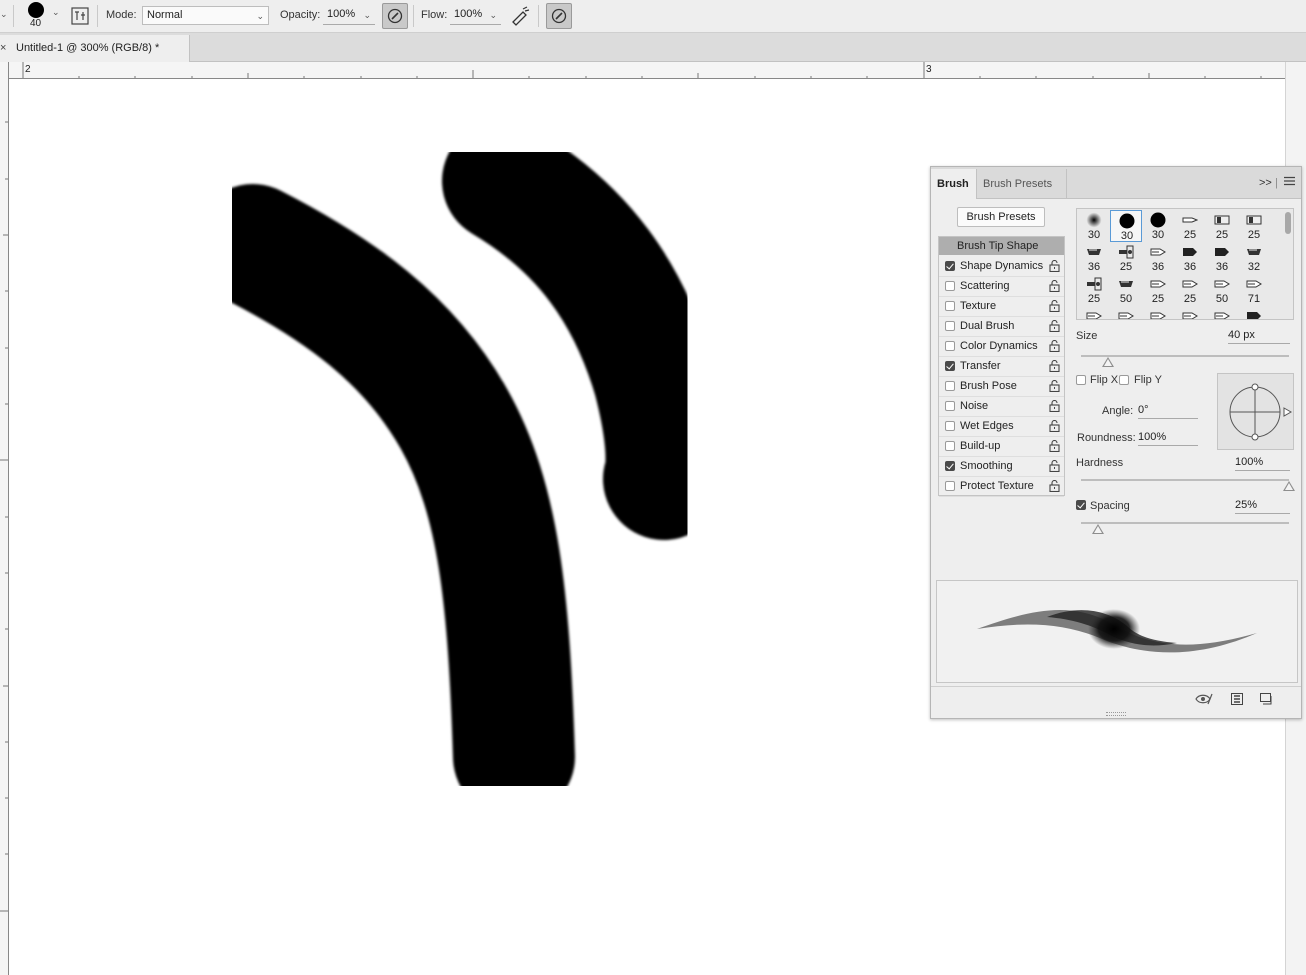 The height and width of the screenshot is (975, 1306). What do you see at coordinates (205, 15) in the screenshot?
I see `mode-select: Normal ⌄` at bounding box center [205, 15].